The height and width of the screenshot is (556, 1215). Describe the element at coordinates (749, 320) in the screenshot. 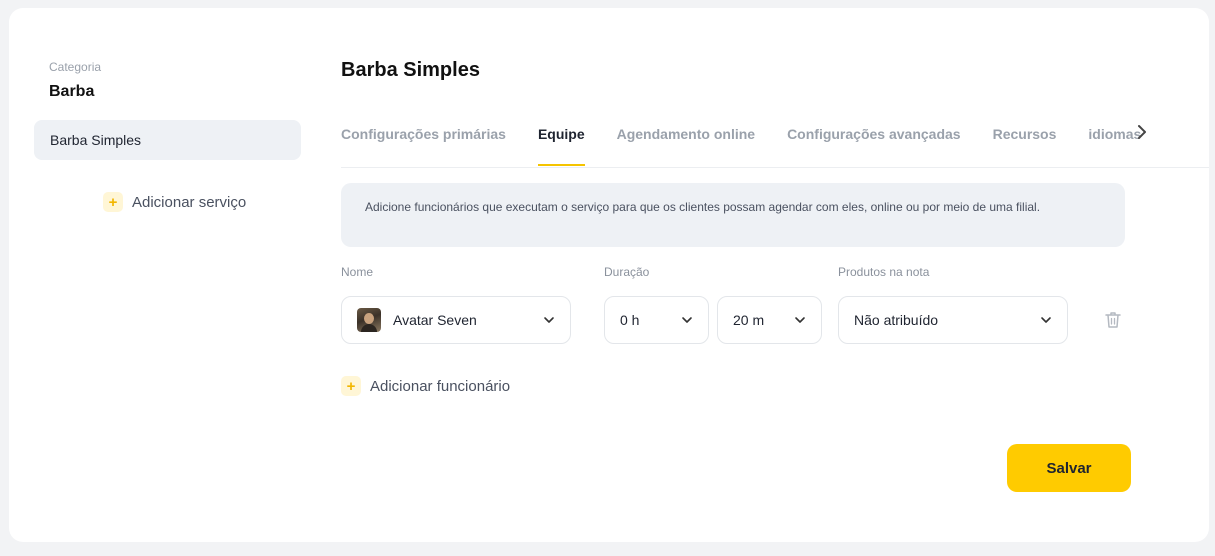

I see `minutes-select-value: 20 m` at that location.